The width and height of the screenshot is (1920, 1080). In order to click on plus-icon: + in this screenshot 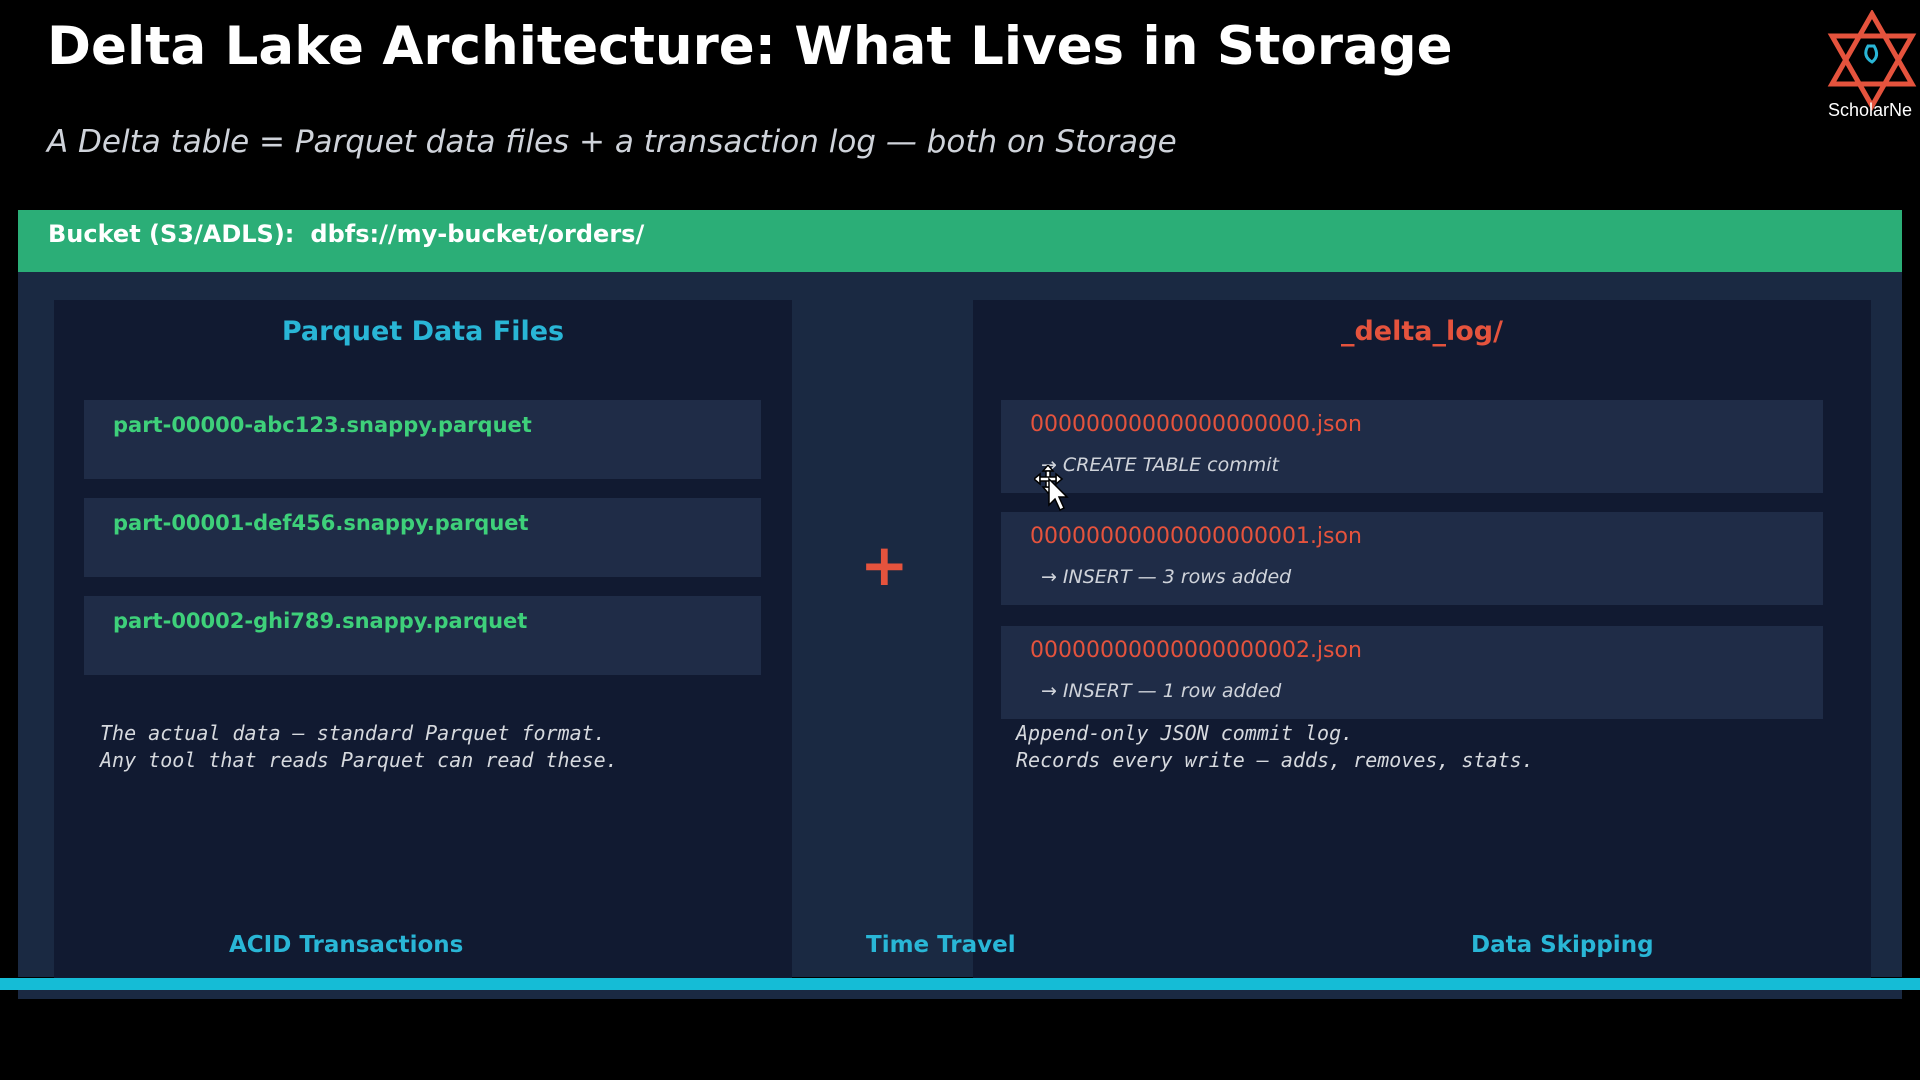, I will do `click(884, 565)`.